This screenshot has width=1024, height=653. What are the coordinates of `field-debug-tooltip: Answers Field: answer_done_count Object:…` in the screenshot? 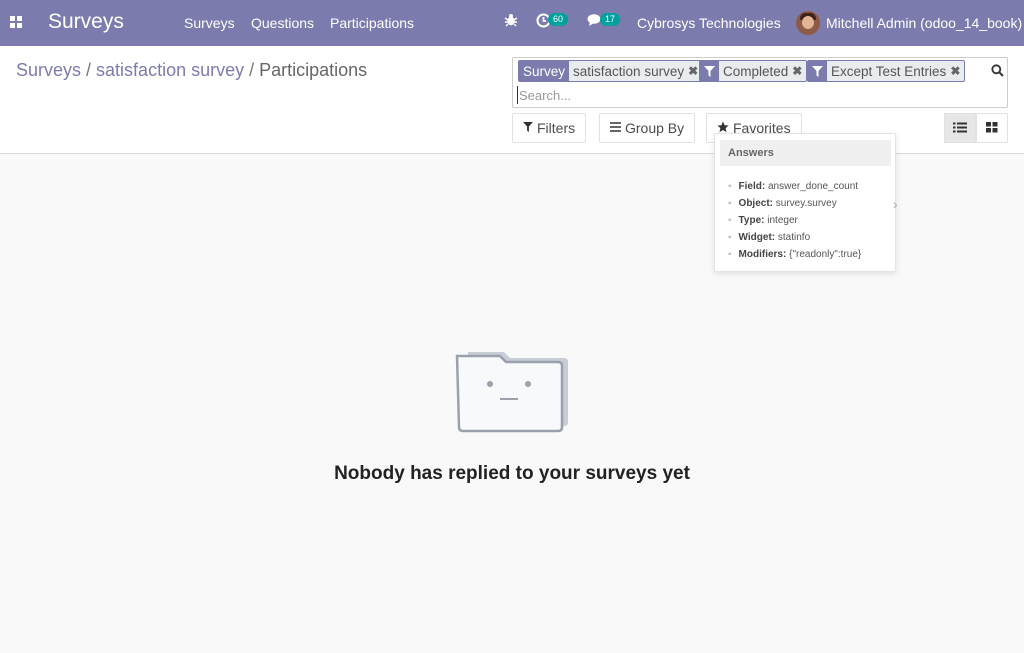 It's located at (805, 202).